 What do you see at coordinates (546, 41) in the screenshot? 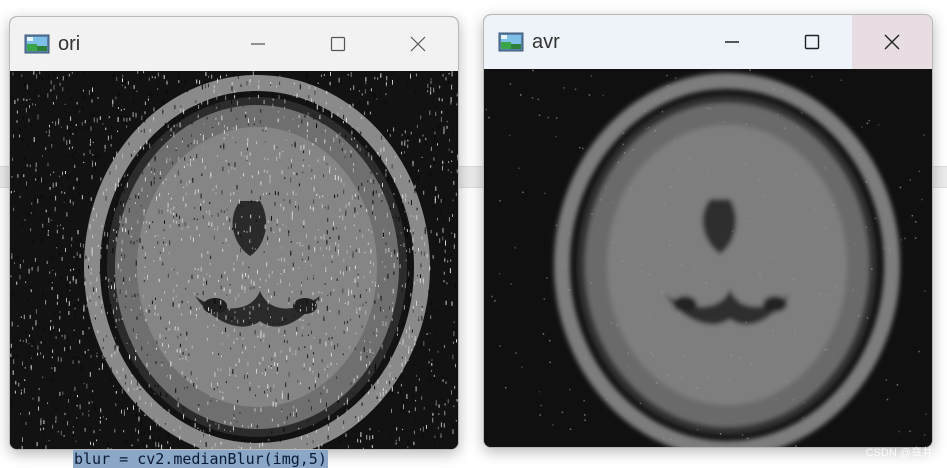
I see `window-title: avr` at bounding box center [546, 41].